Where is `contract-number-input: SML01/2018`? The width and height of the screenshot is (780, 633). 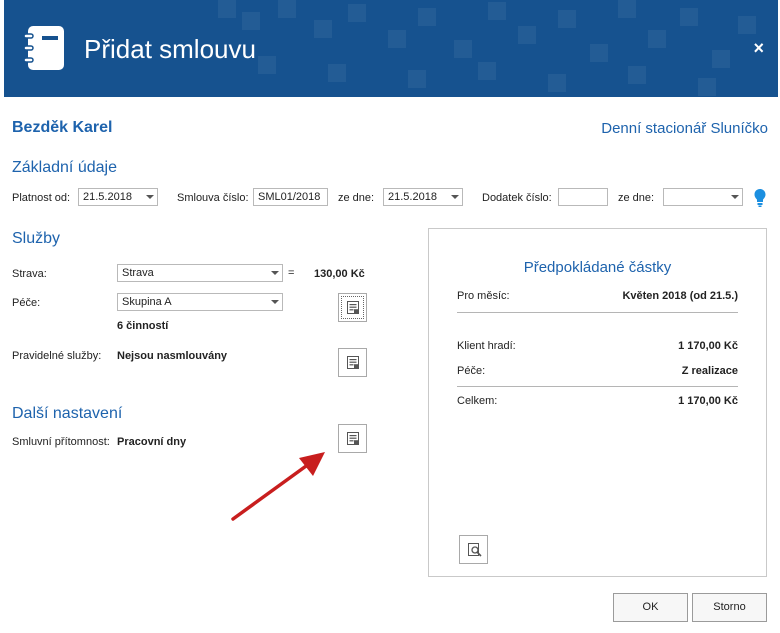
contract-number-input: SML01/2018 is located at coordinates (290, 197).